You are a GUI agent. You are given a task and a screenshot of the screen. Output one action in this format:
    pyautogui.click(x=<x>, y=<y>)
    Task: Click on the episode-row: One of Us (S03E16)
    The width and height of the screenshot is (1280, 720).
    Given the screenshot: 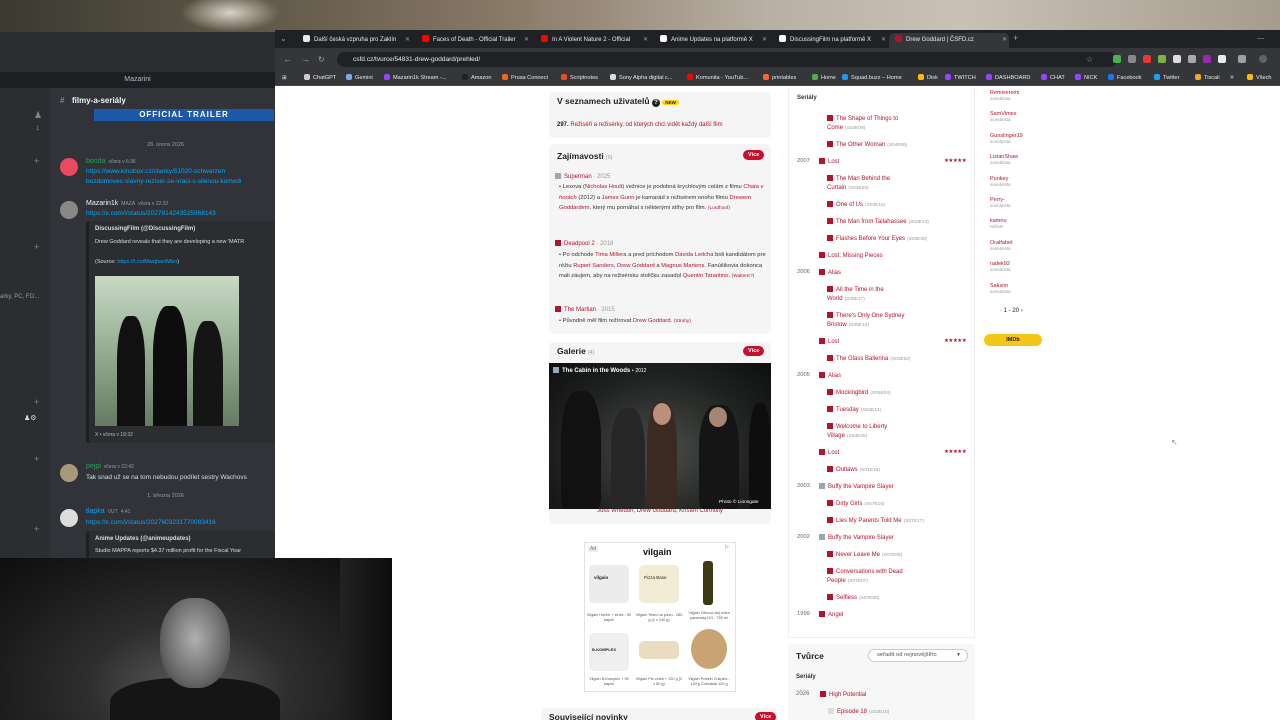 What is the action you would take?
    pyautogui.click(x=856, y=204)
    